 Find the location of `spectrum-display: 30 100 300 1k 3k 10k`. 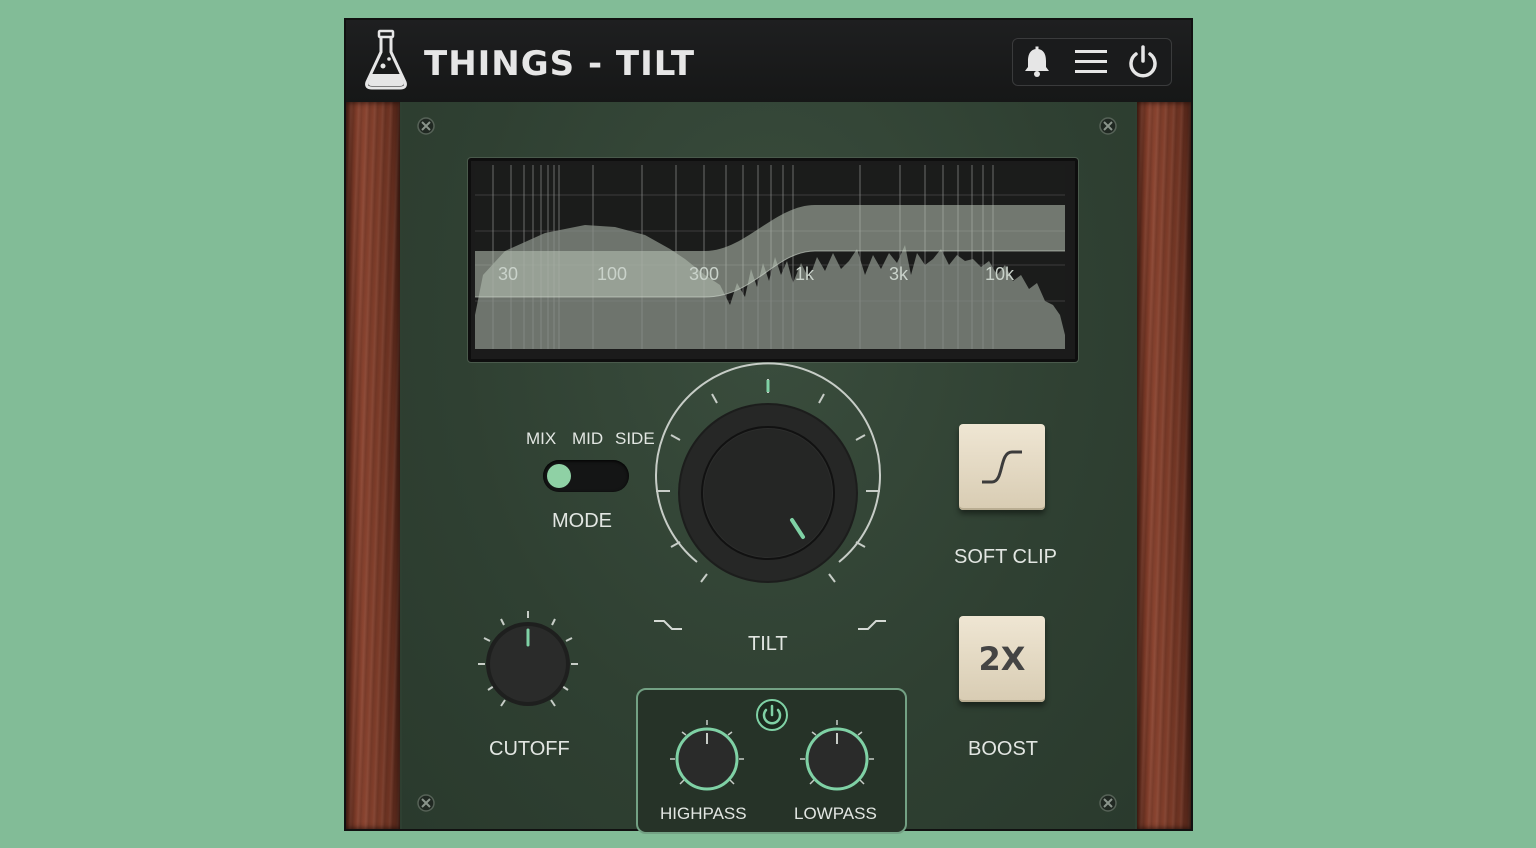

spectrum-display: 30 100 300 1k 3k 10k is located at coordinates (773, 260).